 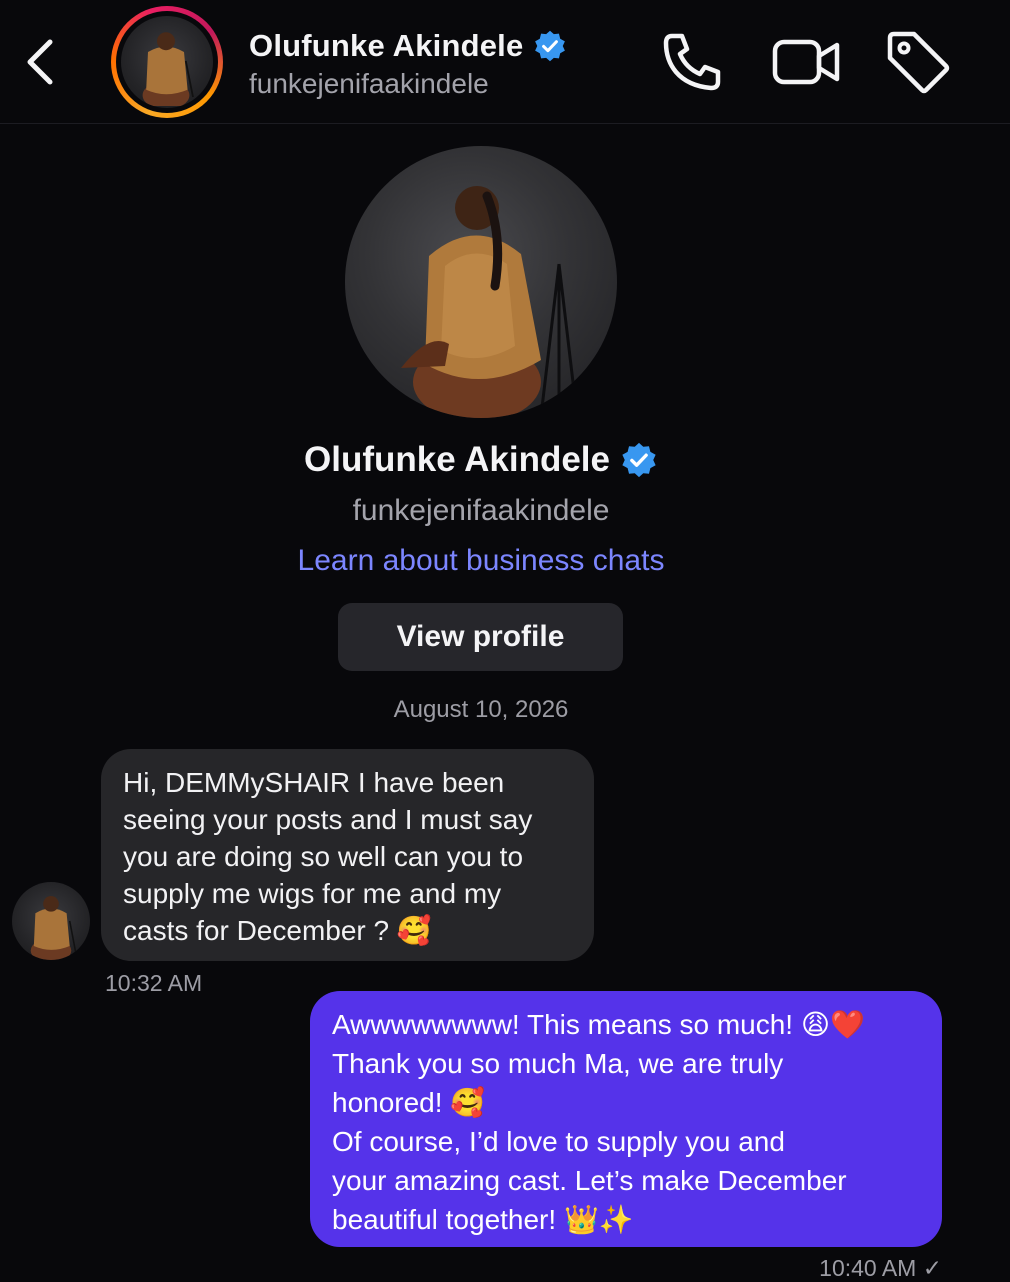 What do you see at coordinates (323, 856) in the screenshot?
I see `message-text-line: you are doing so well can you to` at bounding box center [323, 856].